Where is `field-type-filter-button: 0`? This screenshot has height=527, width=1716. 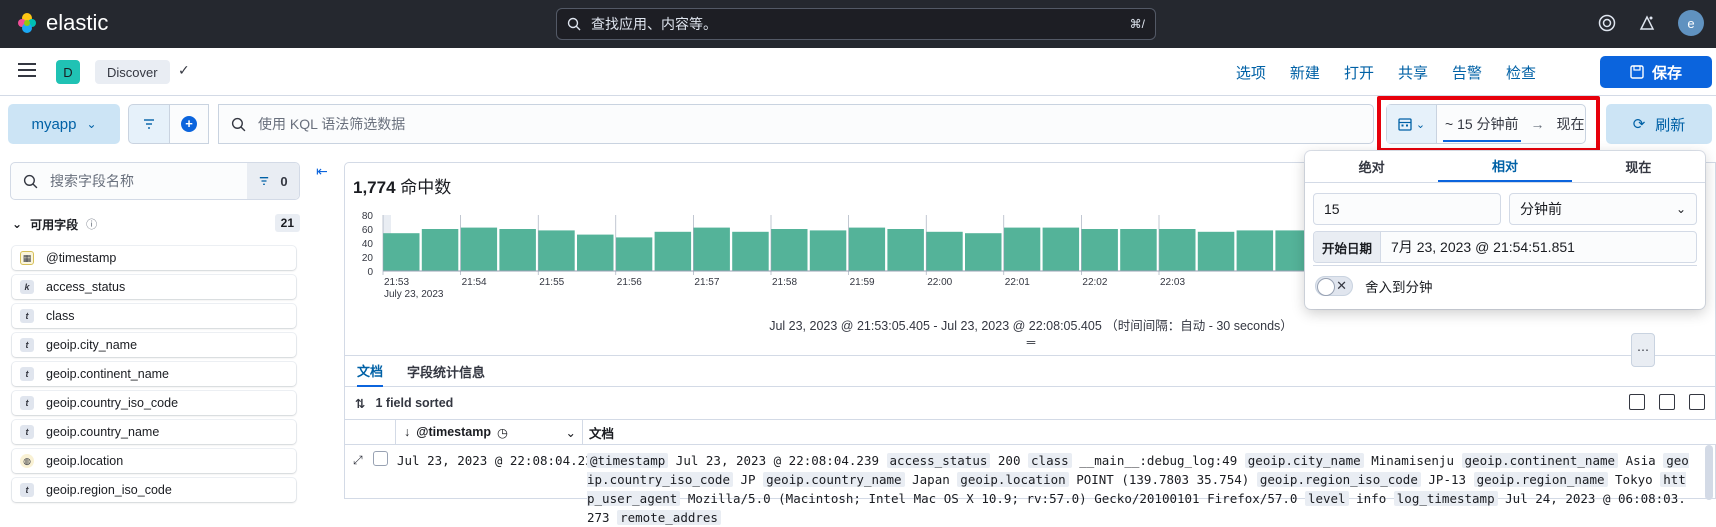
field-type-filter-button: 0 is located at coordinates (273, 181).